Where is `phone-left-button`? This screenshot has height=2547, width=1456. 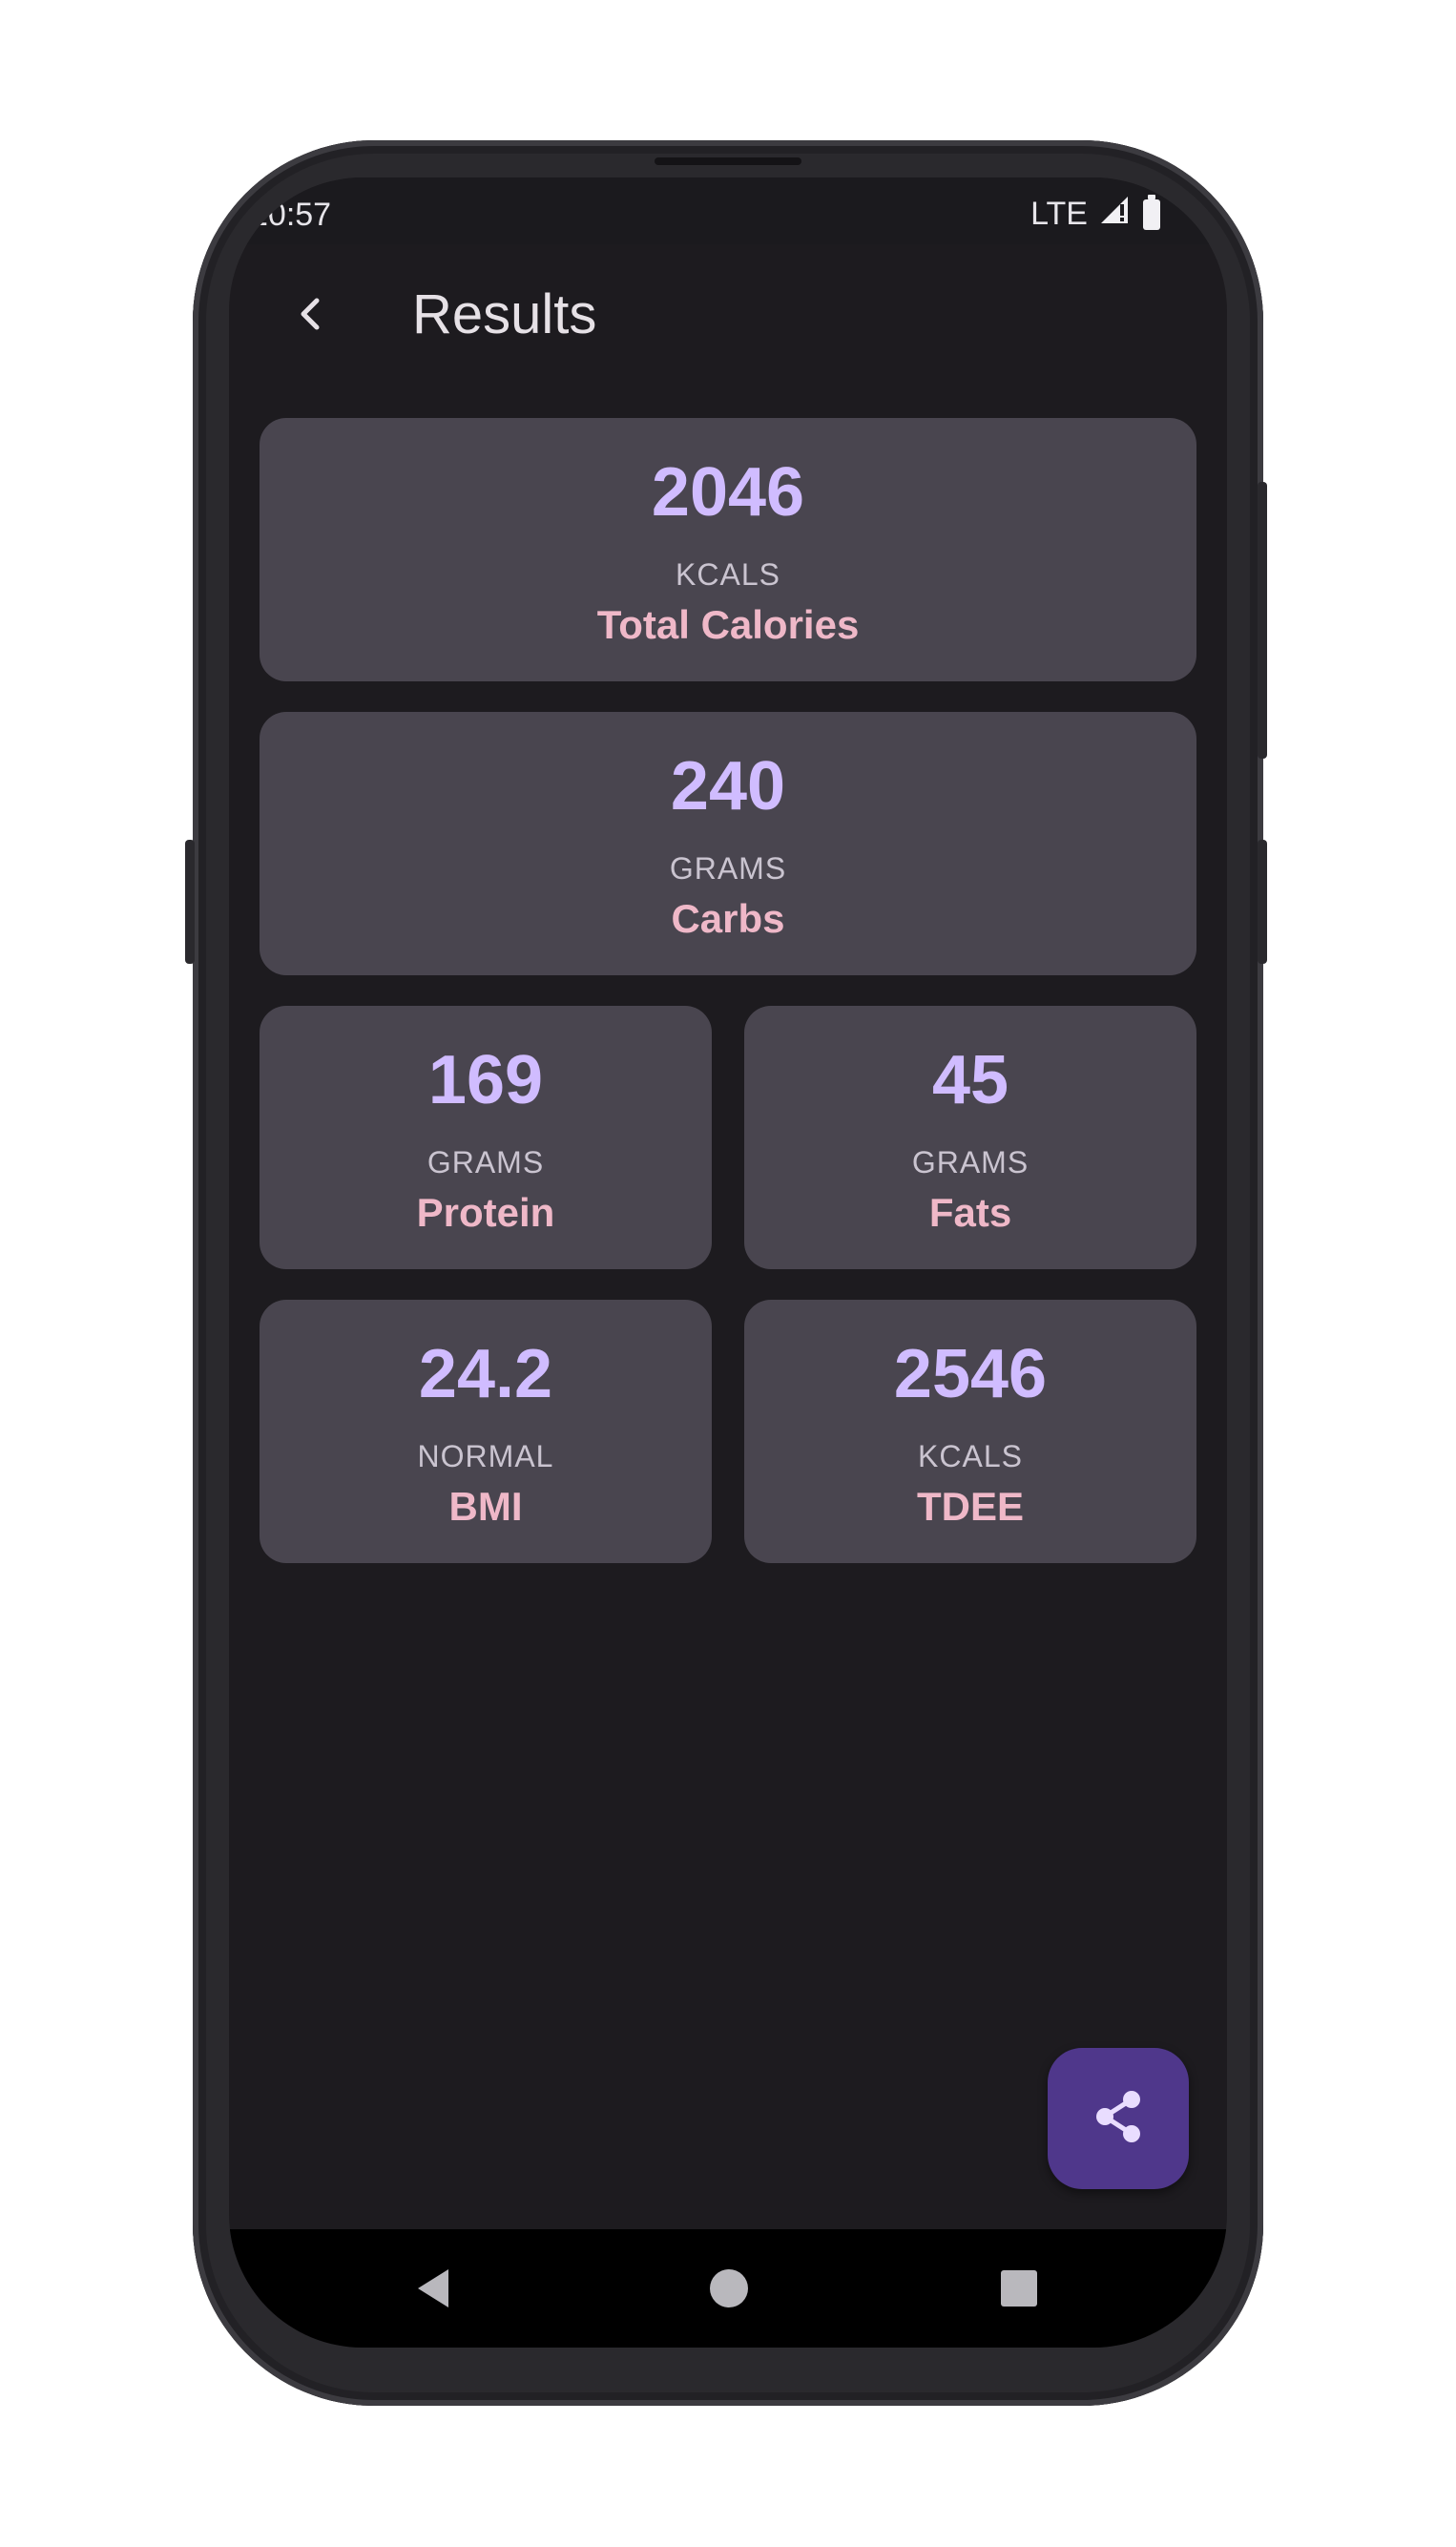
phone-left-button is located at coordinates (190, 902).